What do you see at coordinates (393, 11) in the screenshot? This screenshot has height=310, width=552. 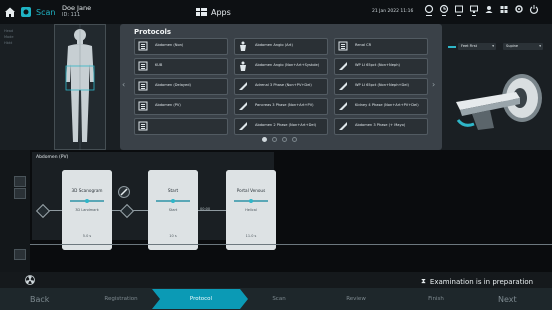 I see `date-time: 21 Jan 2022 11:16` at bounding box center [393, 11].